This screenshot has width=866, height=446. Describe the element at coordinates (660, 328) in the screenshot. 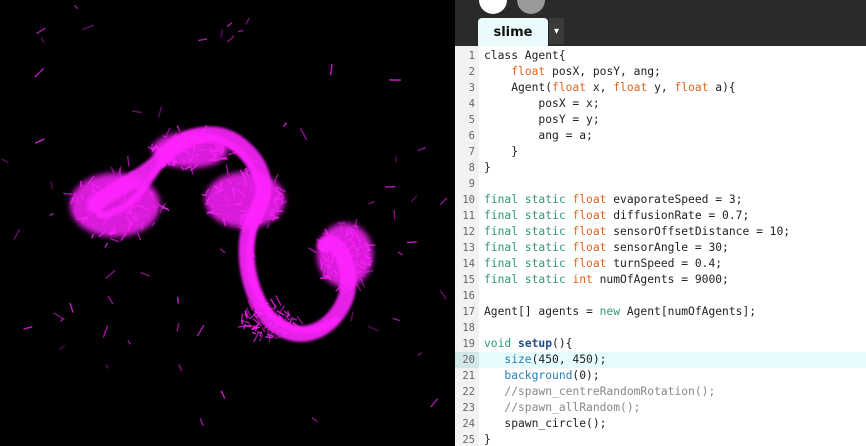

I see `code-line: 18` at that location.